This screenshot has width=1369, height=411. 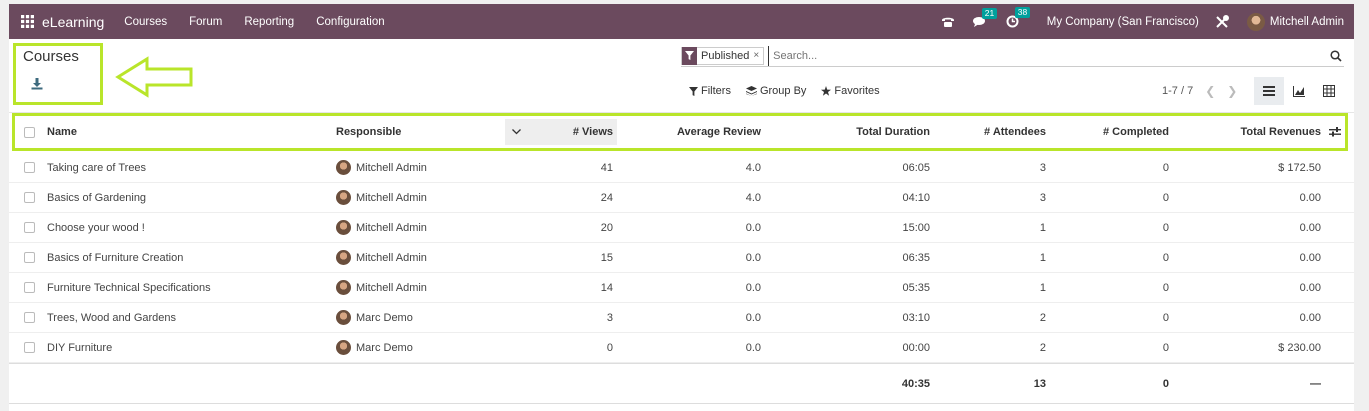 I want to click on responsible-cell: Marc Demo, so click(x=374, y=347).